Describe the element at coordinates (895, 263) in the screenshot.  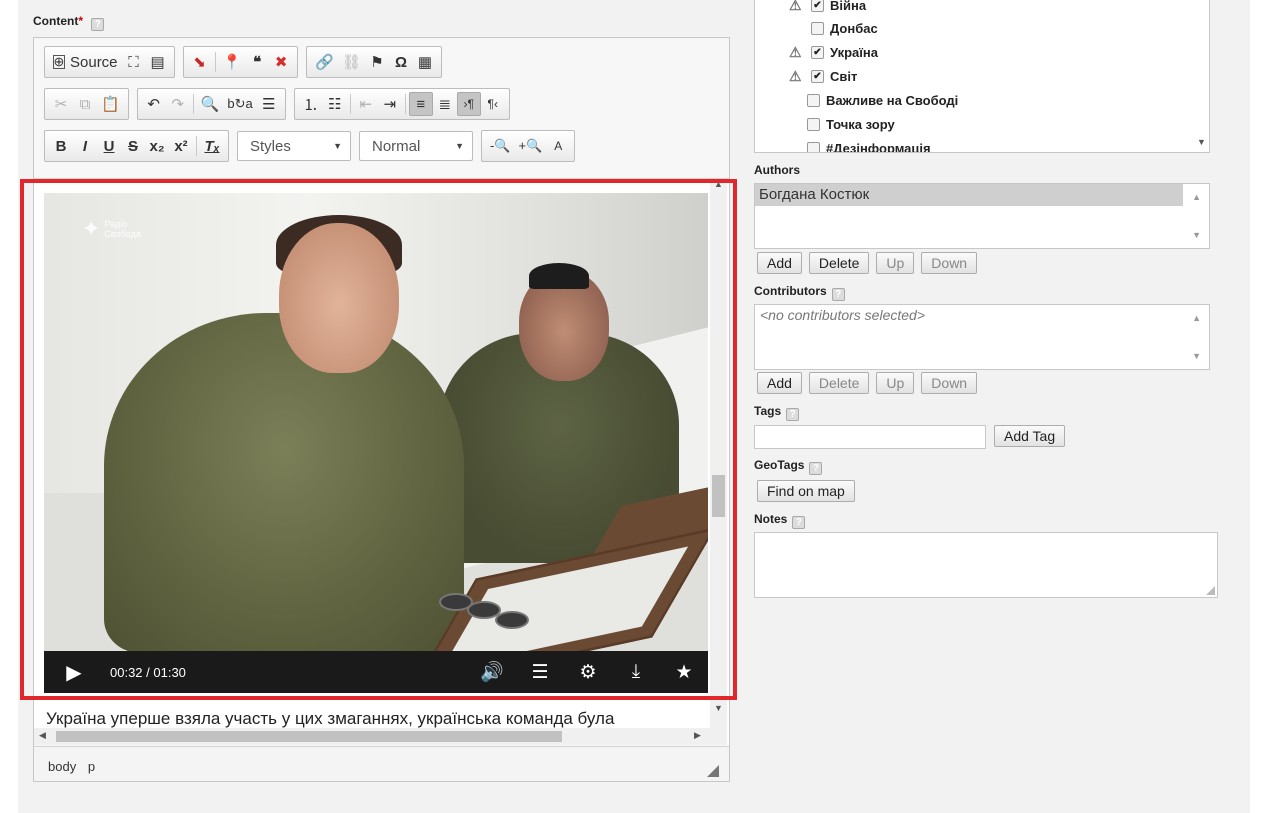
I see `authors-up-button: Up` at that location.